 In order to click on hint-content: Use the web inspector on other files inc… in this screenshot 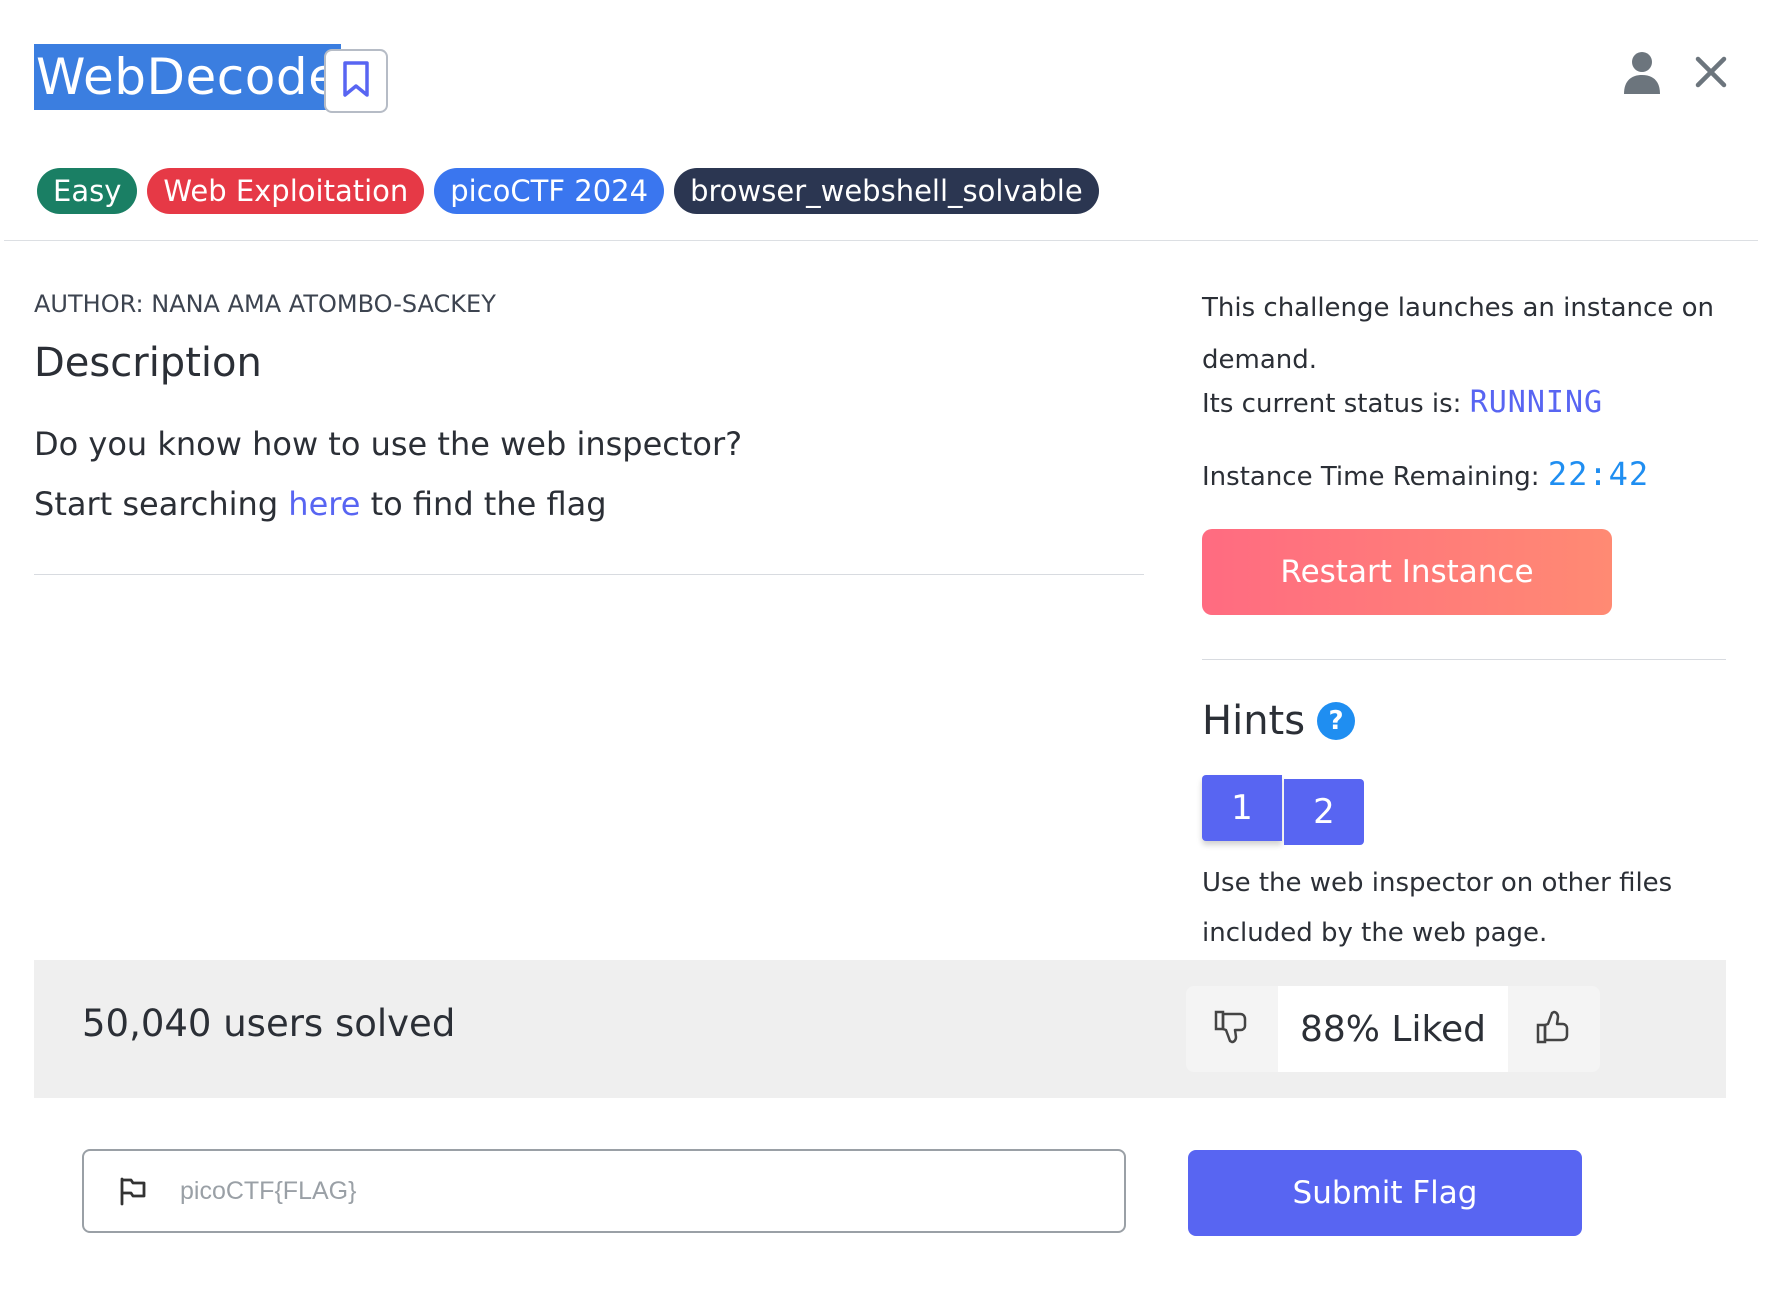, I will do `click(1437, 908)`.